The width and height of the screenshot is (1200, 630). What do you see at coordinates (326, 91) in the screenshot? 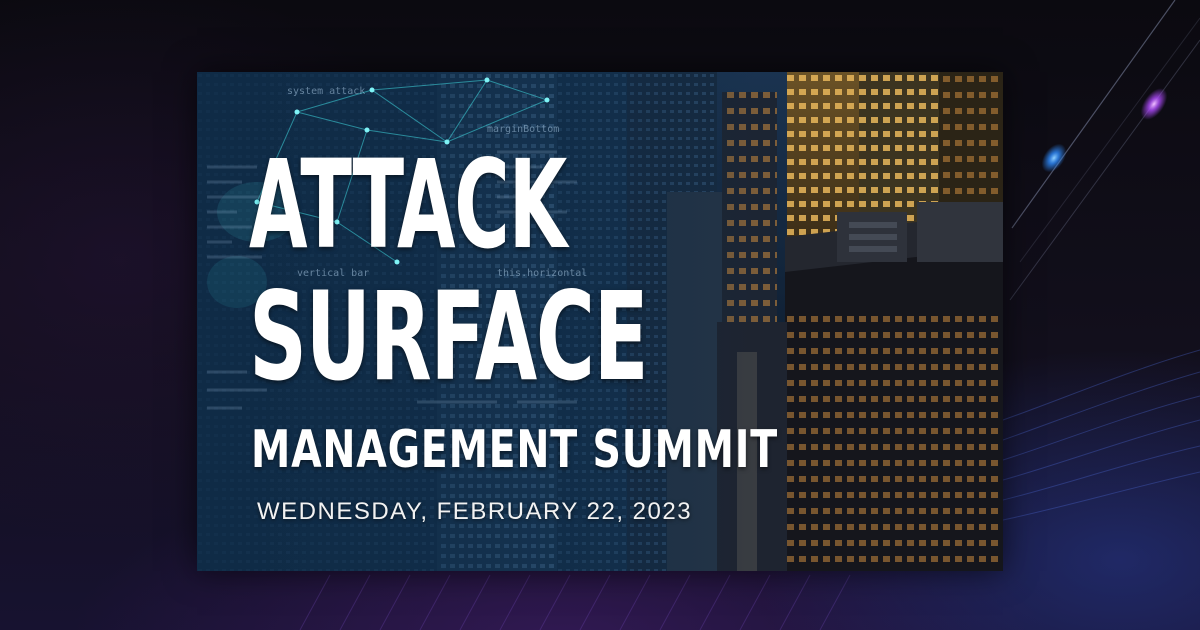
I see `code-snippet: system attack` at bounding box center [326, 91].